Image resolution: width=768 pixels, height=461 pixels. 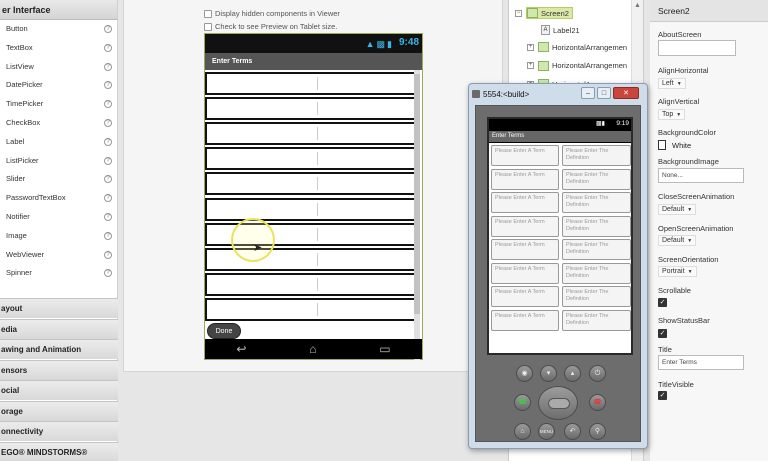 I want to click on palette-category: EGO® MINDSTORMS®, so click(x=59, y=451).